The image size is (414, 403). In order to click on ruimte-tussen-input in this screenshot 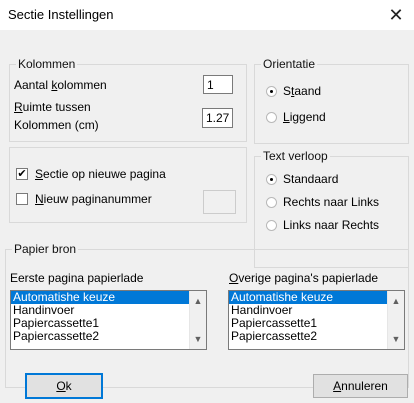, I will do `click(217, 118)`.